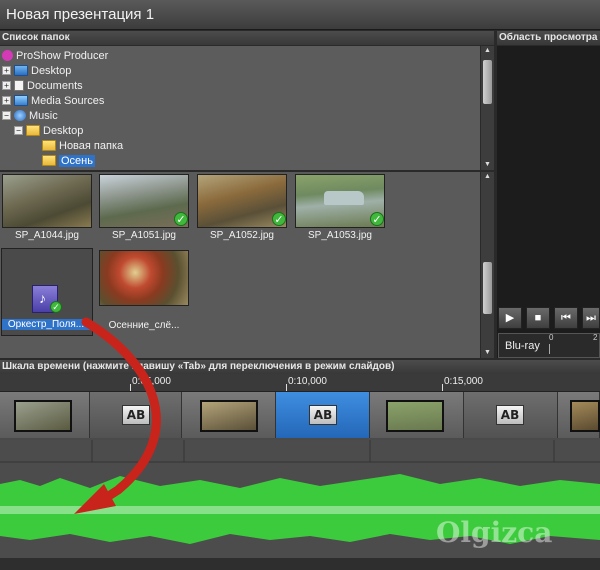 The height and width of the screenshot is (570, 600). What do you see at coordinates (144, 235) in the screenshot?
I see `file-name: SP_A1051.jpg` at bounding box center [144, 235].